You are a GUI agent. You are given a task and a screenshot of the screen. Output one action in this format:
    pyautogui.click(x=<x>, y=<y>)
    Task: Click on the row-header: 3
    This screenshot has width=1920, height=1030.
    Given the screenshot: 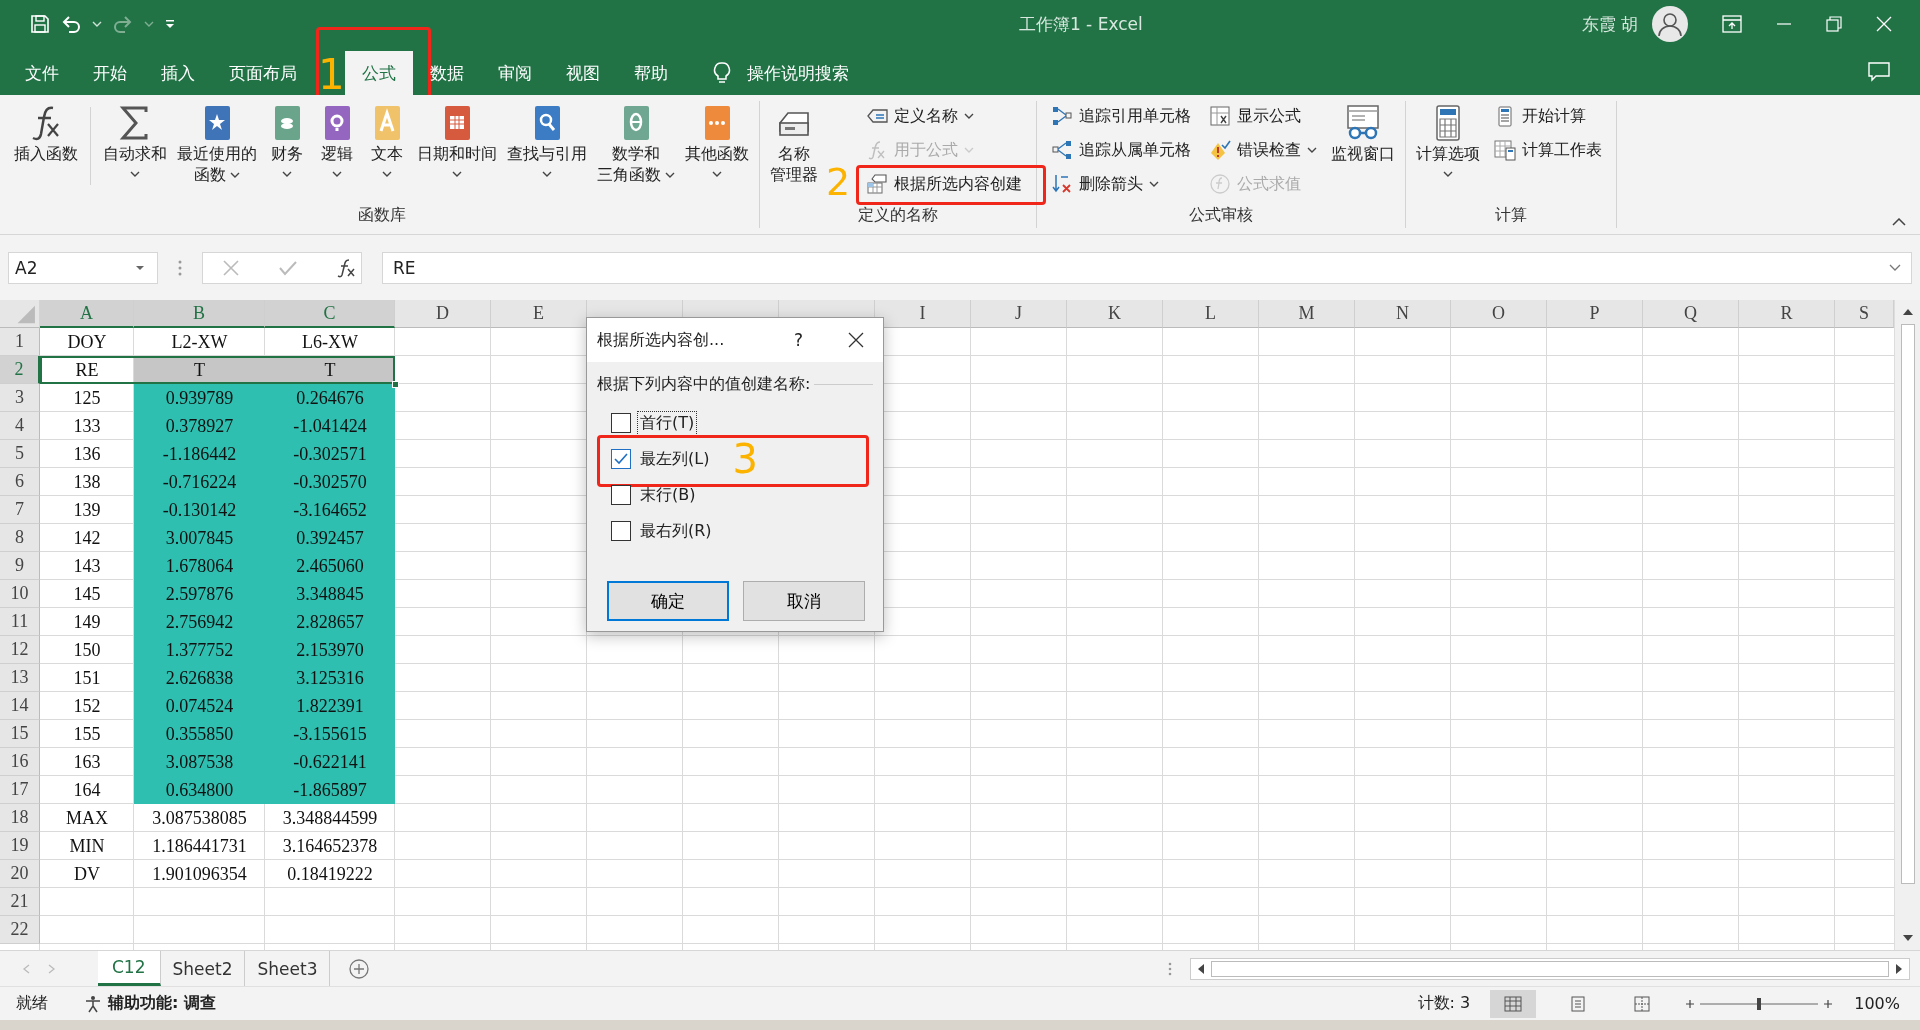 What is the action you would take?
    pyautogui.click(x=20, y=398)
    